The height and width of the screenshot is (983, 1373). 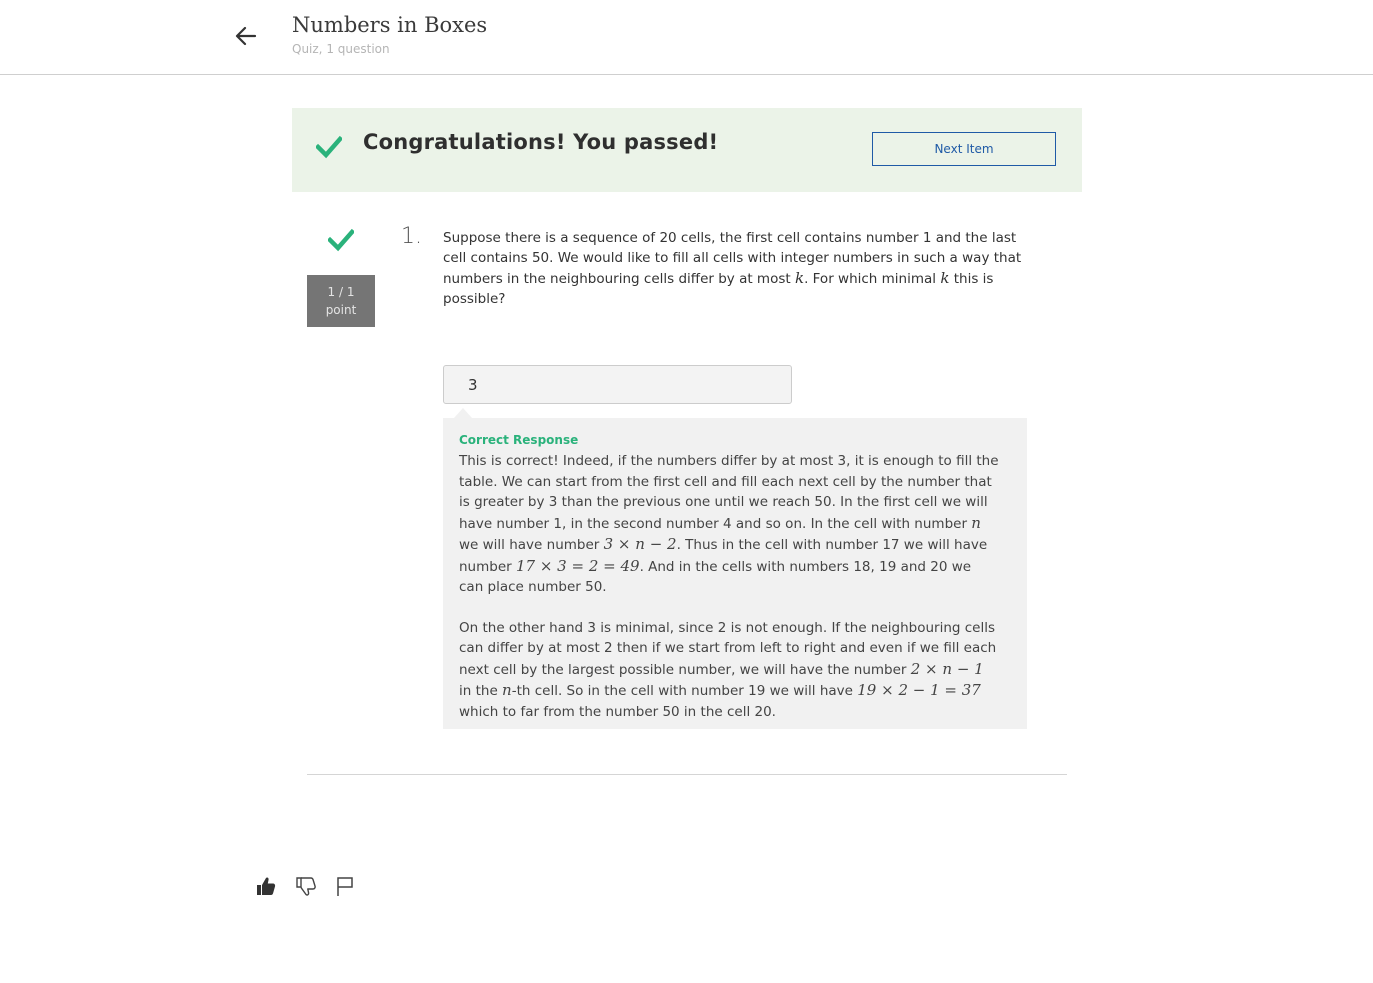 What do you see at coordinates (799, 278) in the screenshot?
I see `math-var: k` at bounding box center [799, 278].